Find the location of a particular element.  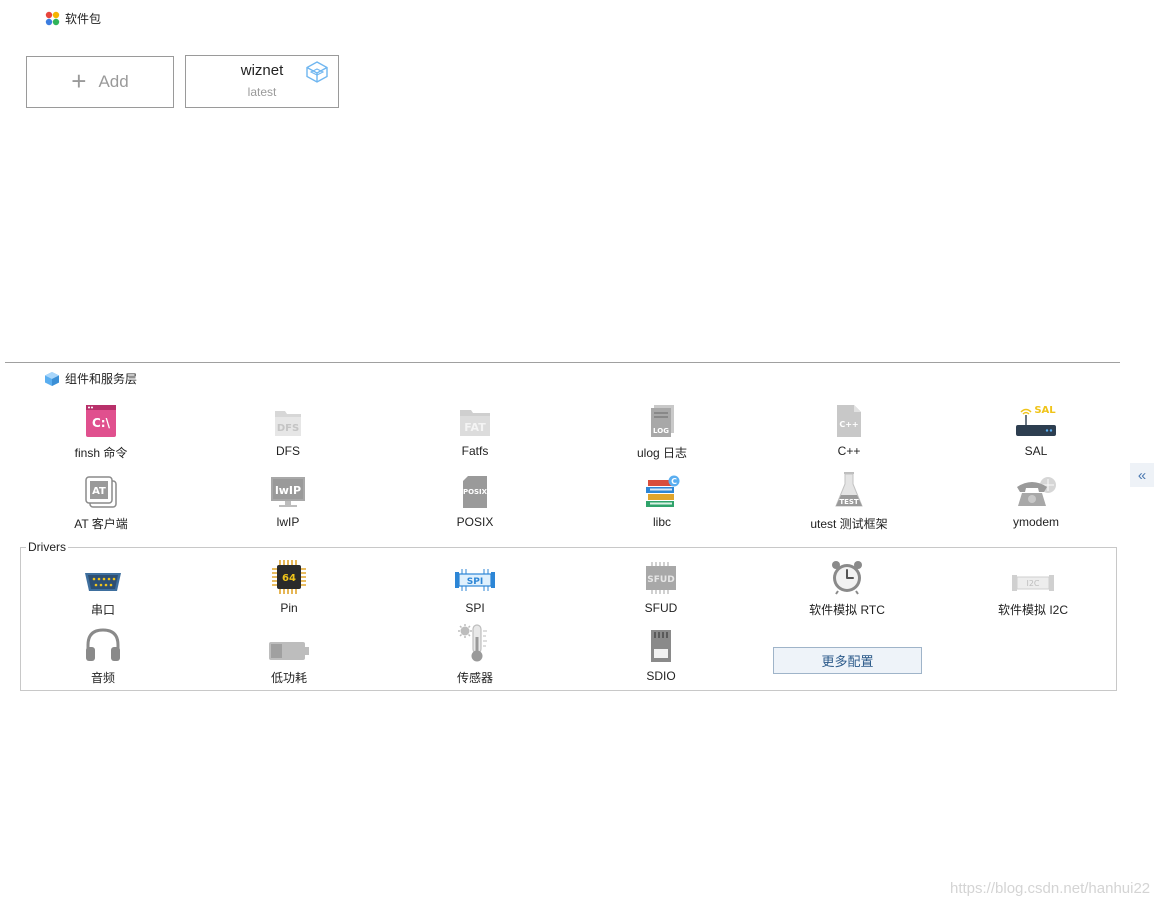

component-label: AT 客户端 is located at coordinates (101, 524).